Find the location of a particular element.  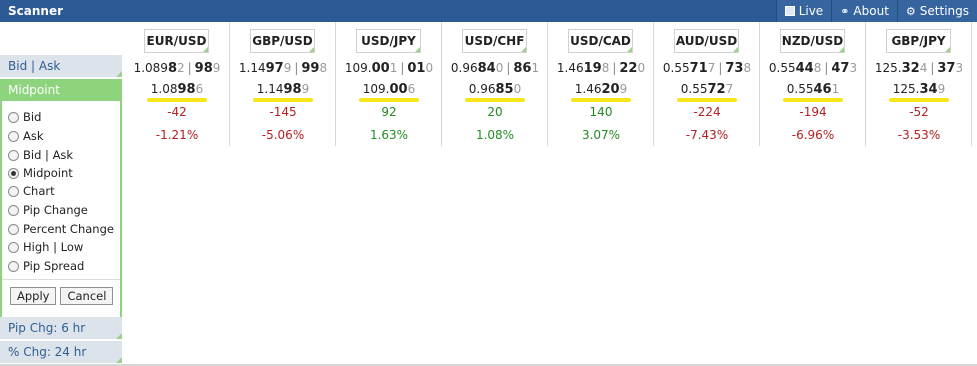

pip-change: 140 is located at coordinates (601, 112).